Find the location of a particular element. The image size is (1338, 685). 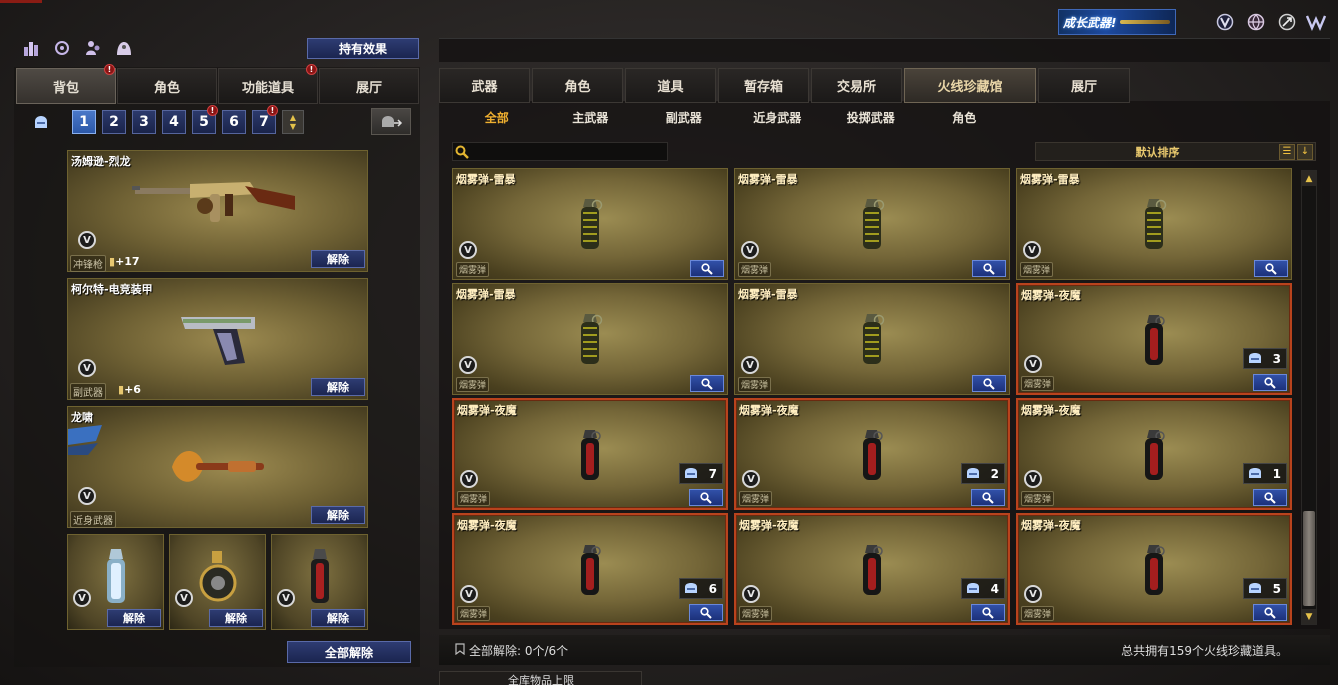

v-emblem-icon is located at coordinates (1225, 22).